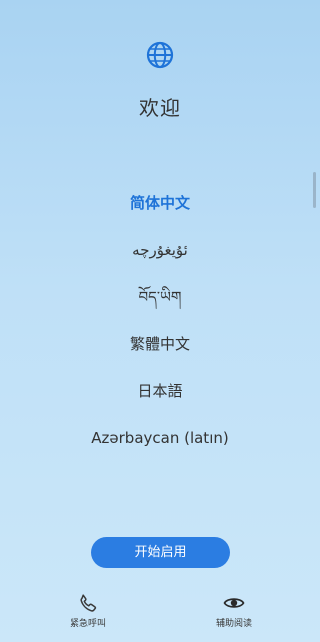 Image resolution: width=320 pixels, height=642 pixels. Describe the element at coordinates (88, 603) in the screenshot. I see `phone-icon` at that location.